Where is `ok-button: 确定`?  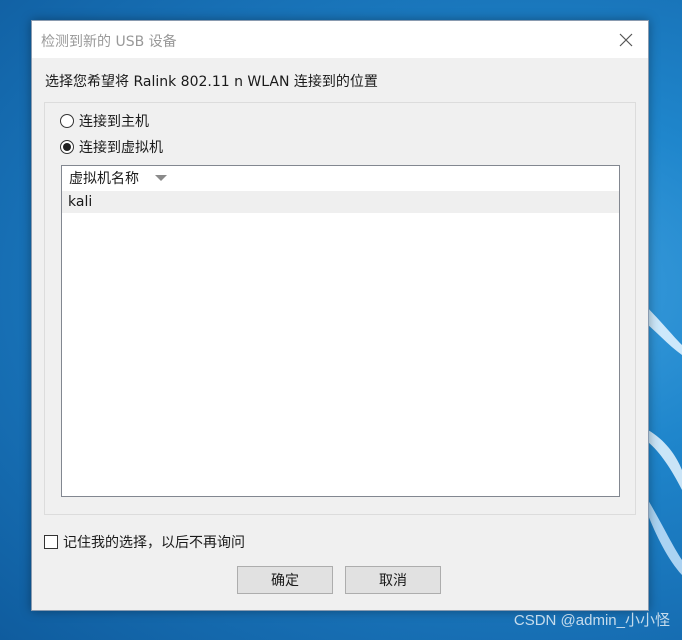 ok-button: 确定 is located at coordinates (285, 580).